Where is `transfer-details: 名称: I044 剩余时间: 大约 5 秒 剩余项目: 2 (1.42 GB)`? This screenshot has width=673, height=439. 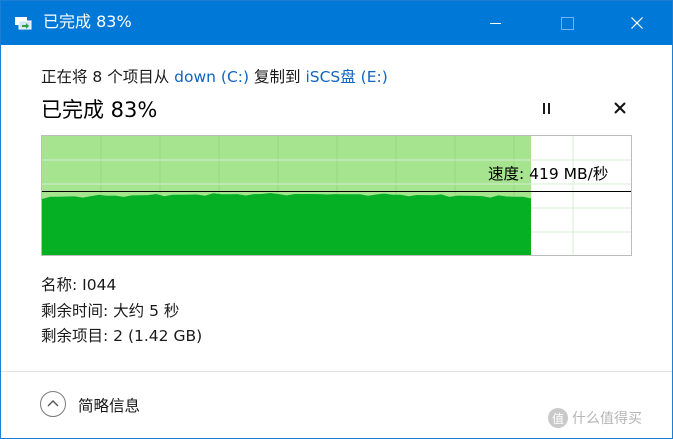
transfer-details: 名称: I044 剩余时间: 大约 5 秒 剩余项目: 2 (1.42 GB) is located at coordinates (121, 311).